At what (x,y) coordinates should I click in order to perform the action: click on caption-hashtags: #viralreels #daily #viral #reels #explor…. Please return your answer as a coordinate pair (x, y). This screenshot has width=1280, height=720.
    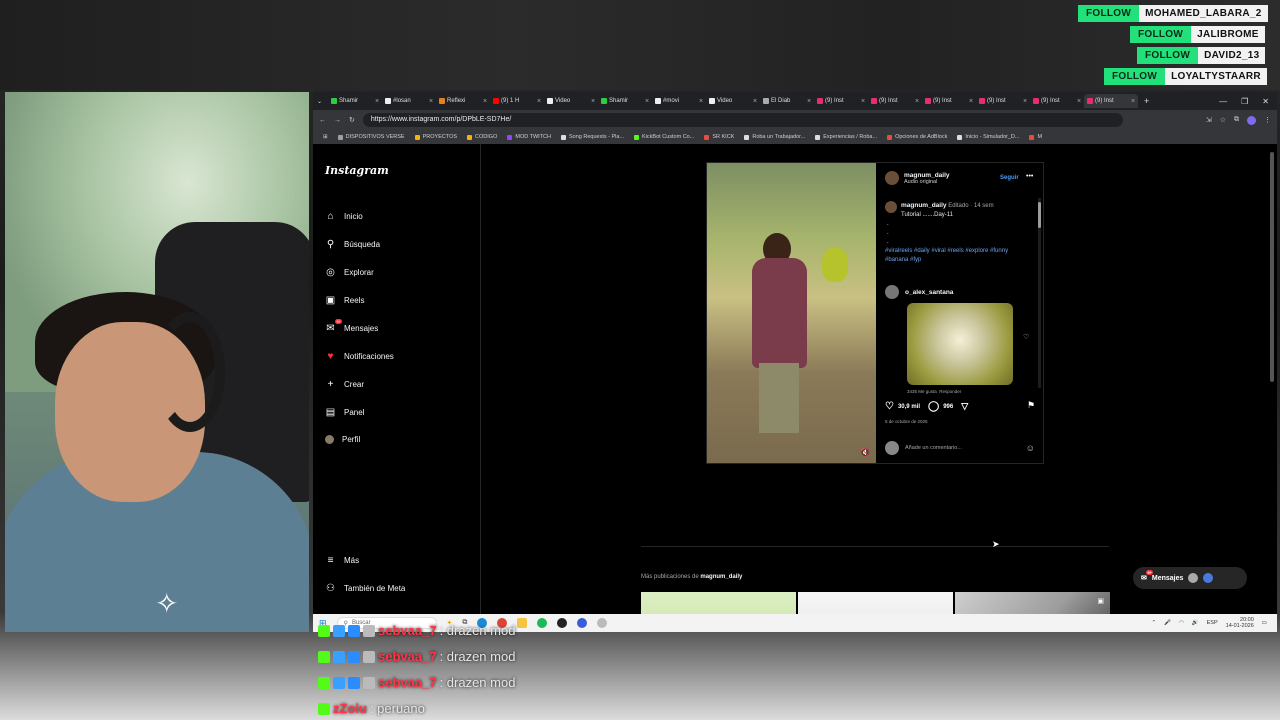
    Looking at the image, I should click on (955, 256).